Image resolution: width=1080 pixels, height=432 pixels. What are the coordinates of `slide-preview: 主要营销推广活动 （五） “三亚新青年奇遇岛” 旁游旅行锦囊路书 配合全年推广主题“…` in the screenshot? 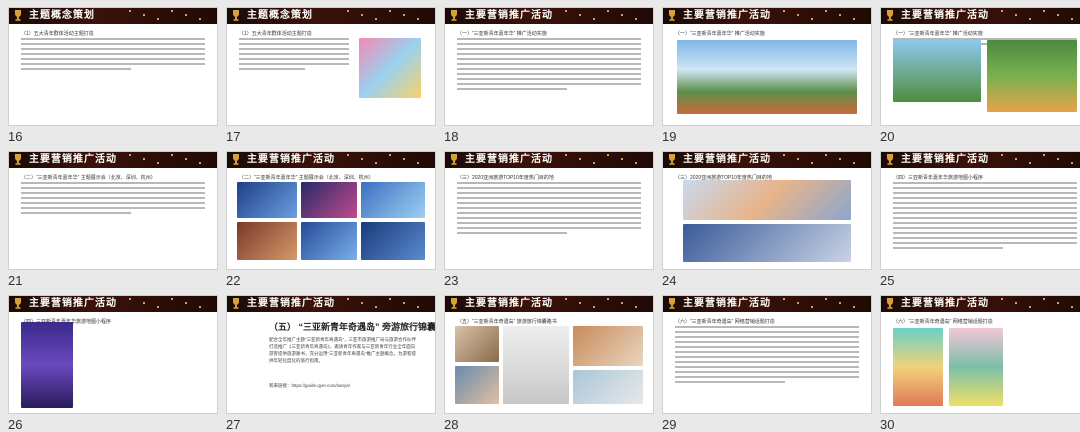 It's located at (331, 354).